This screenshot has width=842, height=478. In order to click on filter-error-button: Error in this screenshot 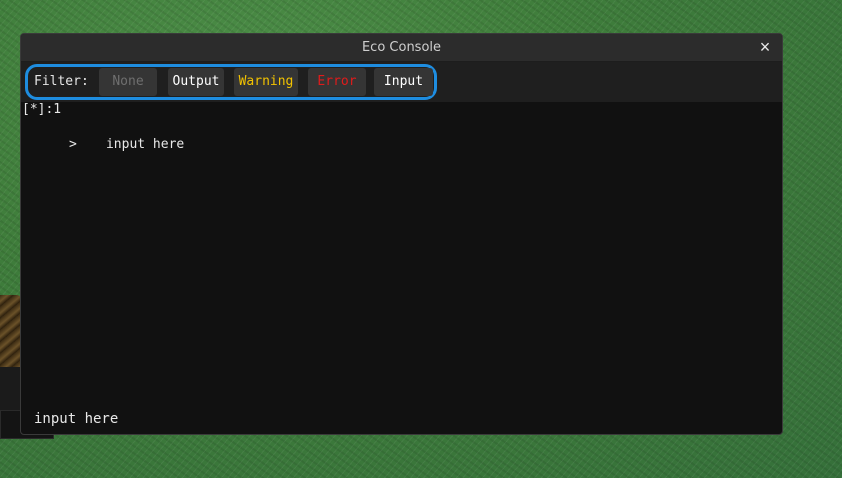, I will do `click(337, 82)`.